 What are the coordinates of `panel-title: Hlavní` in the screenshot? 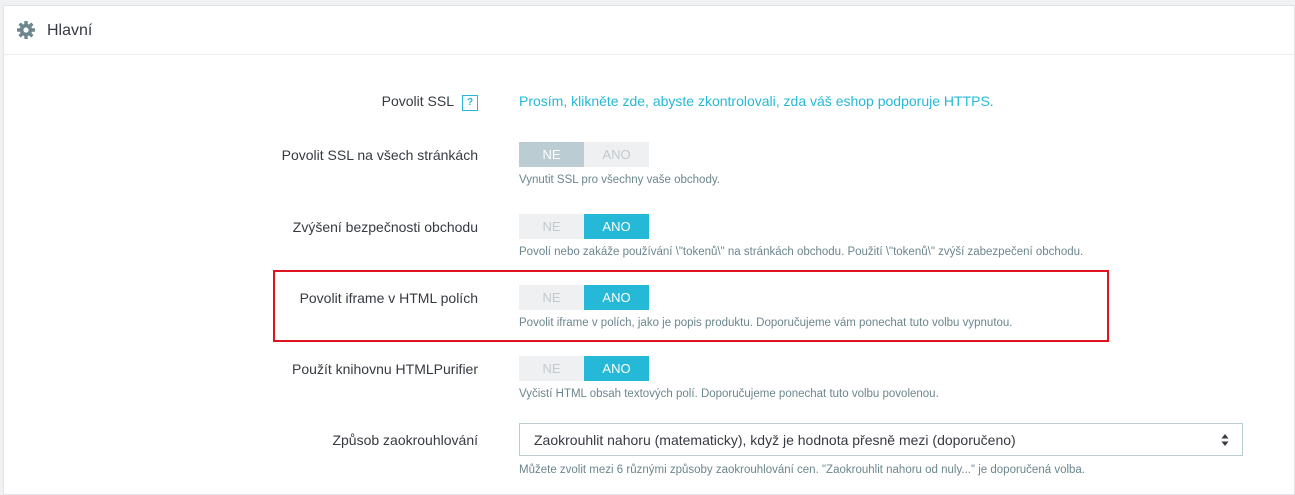 It's located at (70, 30).